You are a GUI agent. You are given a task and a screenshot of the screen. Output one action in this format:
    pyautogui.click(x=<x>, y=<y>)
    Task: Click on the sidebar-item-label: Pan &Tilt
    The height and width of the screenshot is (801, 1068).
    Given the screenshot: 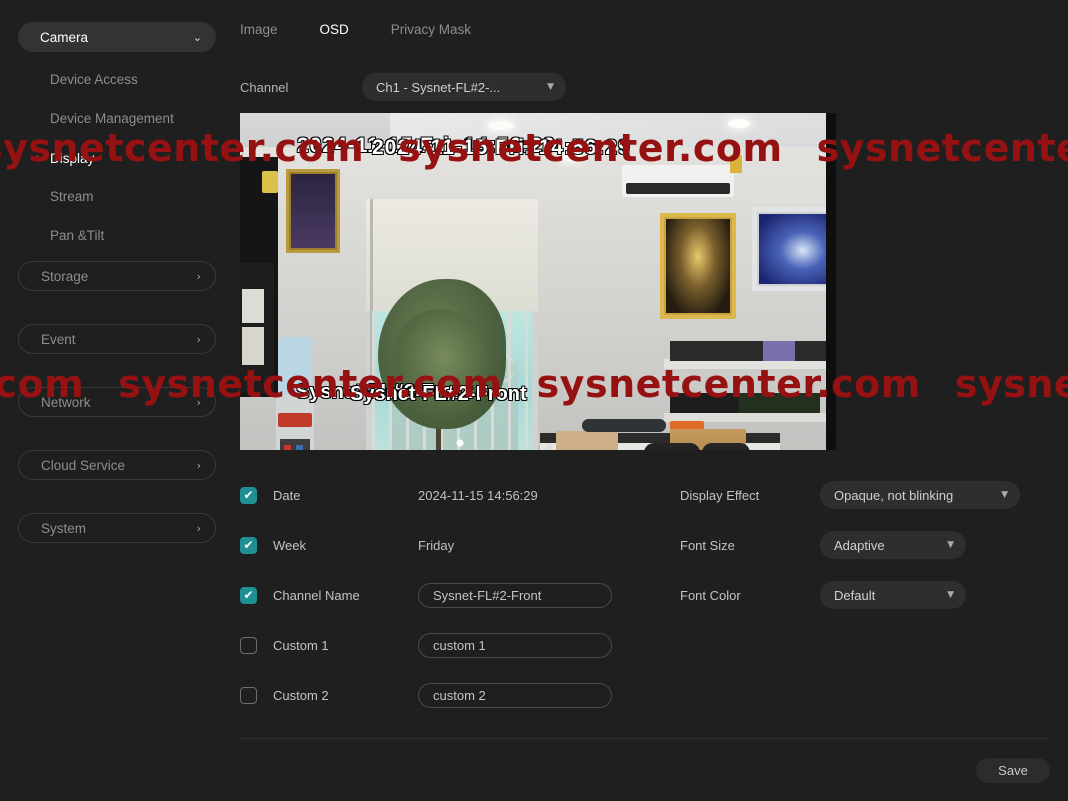 What is the action you would take?
    pyautogui.click(x=77, y=235)
    